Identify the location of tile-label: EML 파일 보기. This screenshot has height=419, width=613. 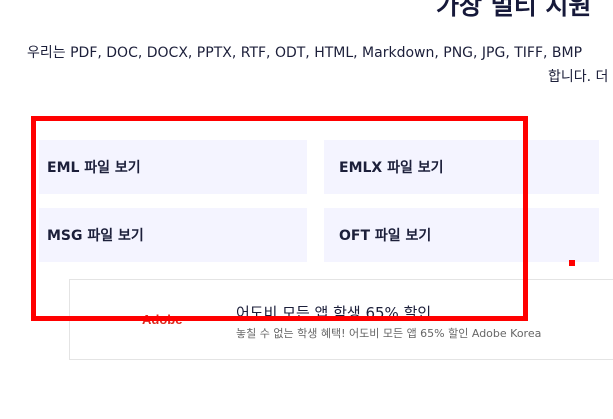
(94, 168).